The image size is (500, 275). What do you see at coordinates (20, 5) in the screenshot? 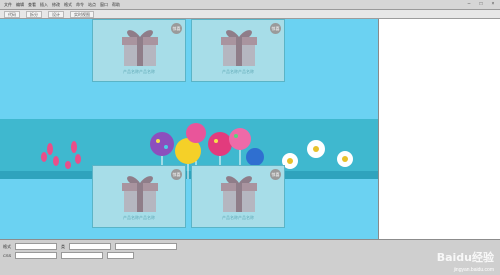
I see `menu-item-edit: 编辑` at bounding box center [20, 5].